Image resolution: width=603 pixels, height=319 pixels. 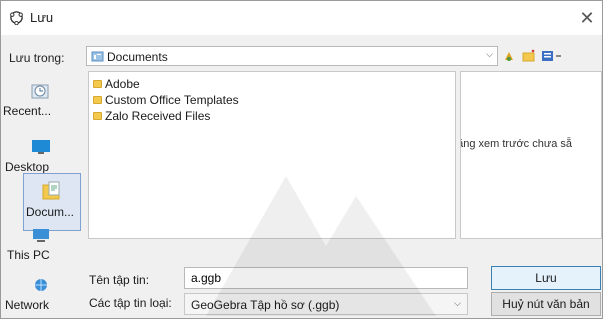 I want to click on network-icon, so click(x=41, y=285).